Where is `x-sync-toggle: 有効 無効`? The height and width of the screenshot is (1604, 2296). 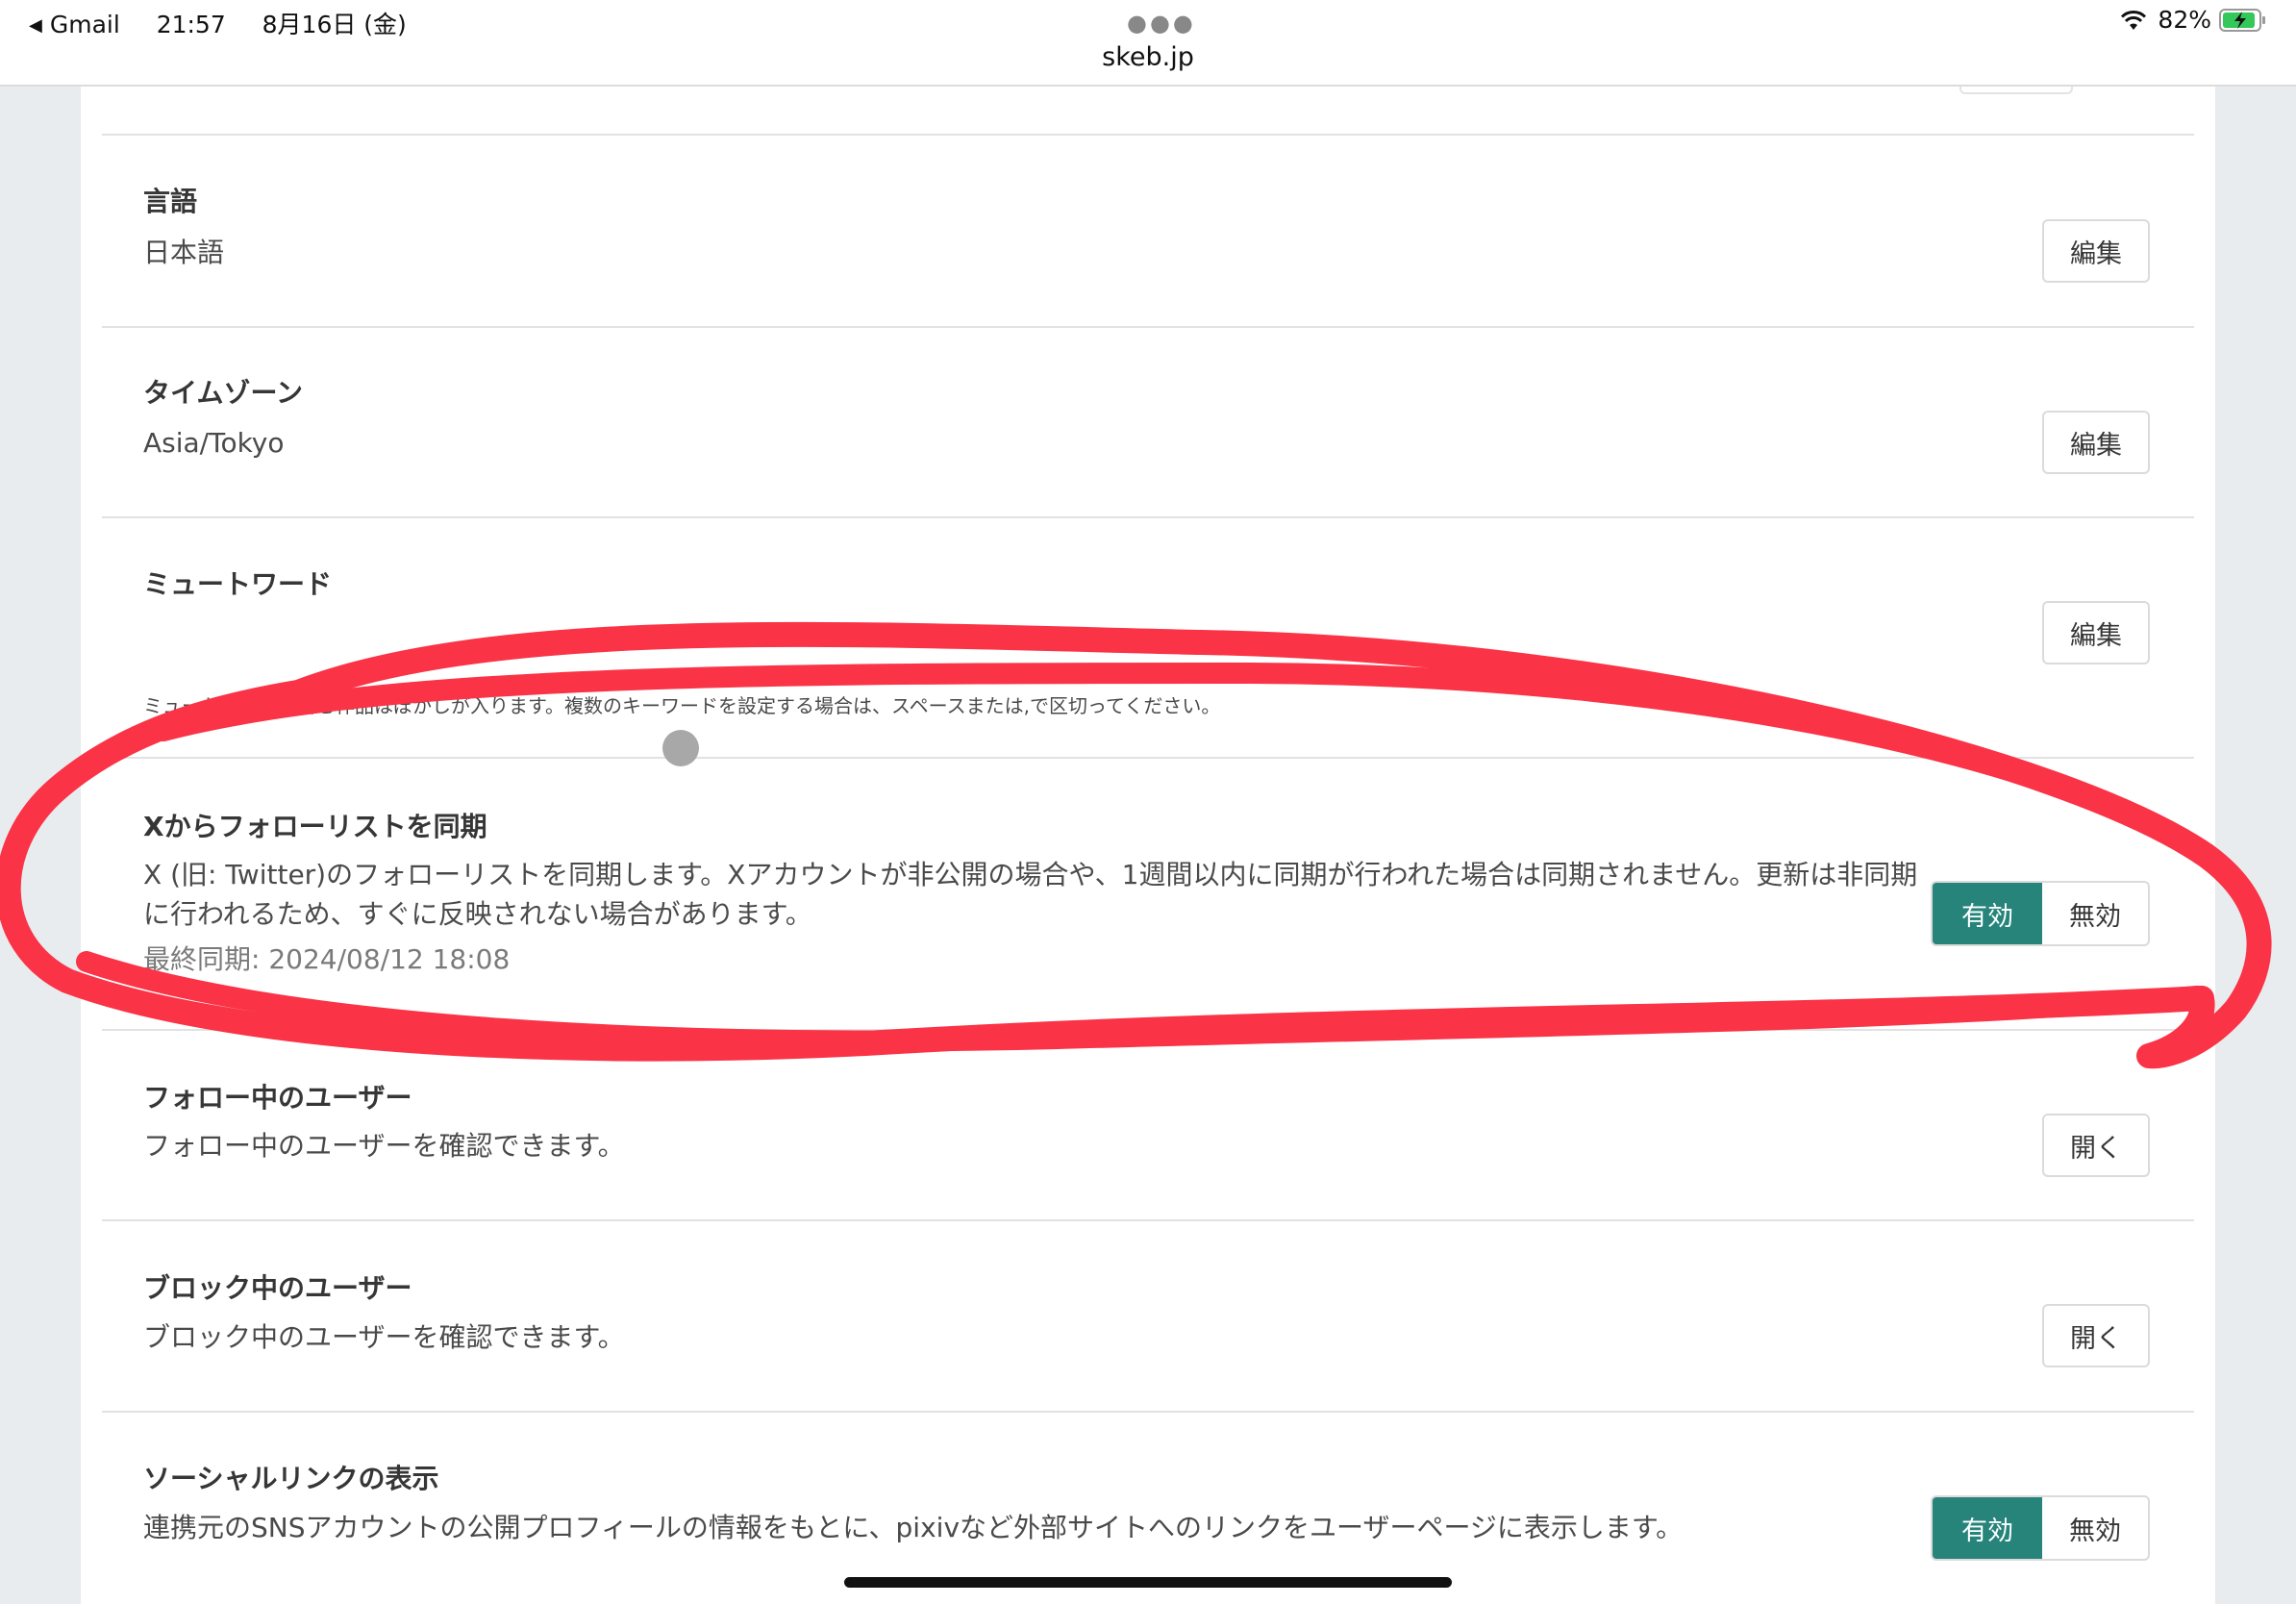
x-sync-toggle: 有効 無効 is located at coordinates (2040, 913).